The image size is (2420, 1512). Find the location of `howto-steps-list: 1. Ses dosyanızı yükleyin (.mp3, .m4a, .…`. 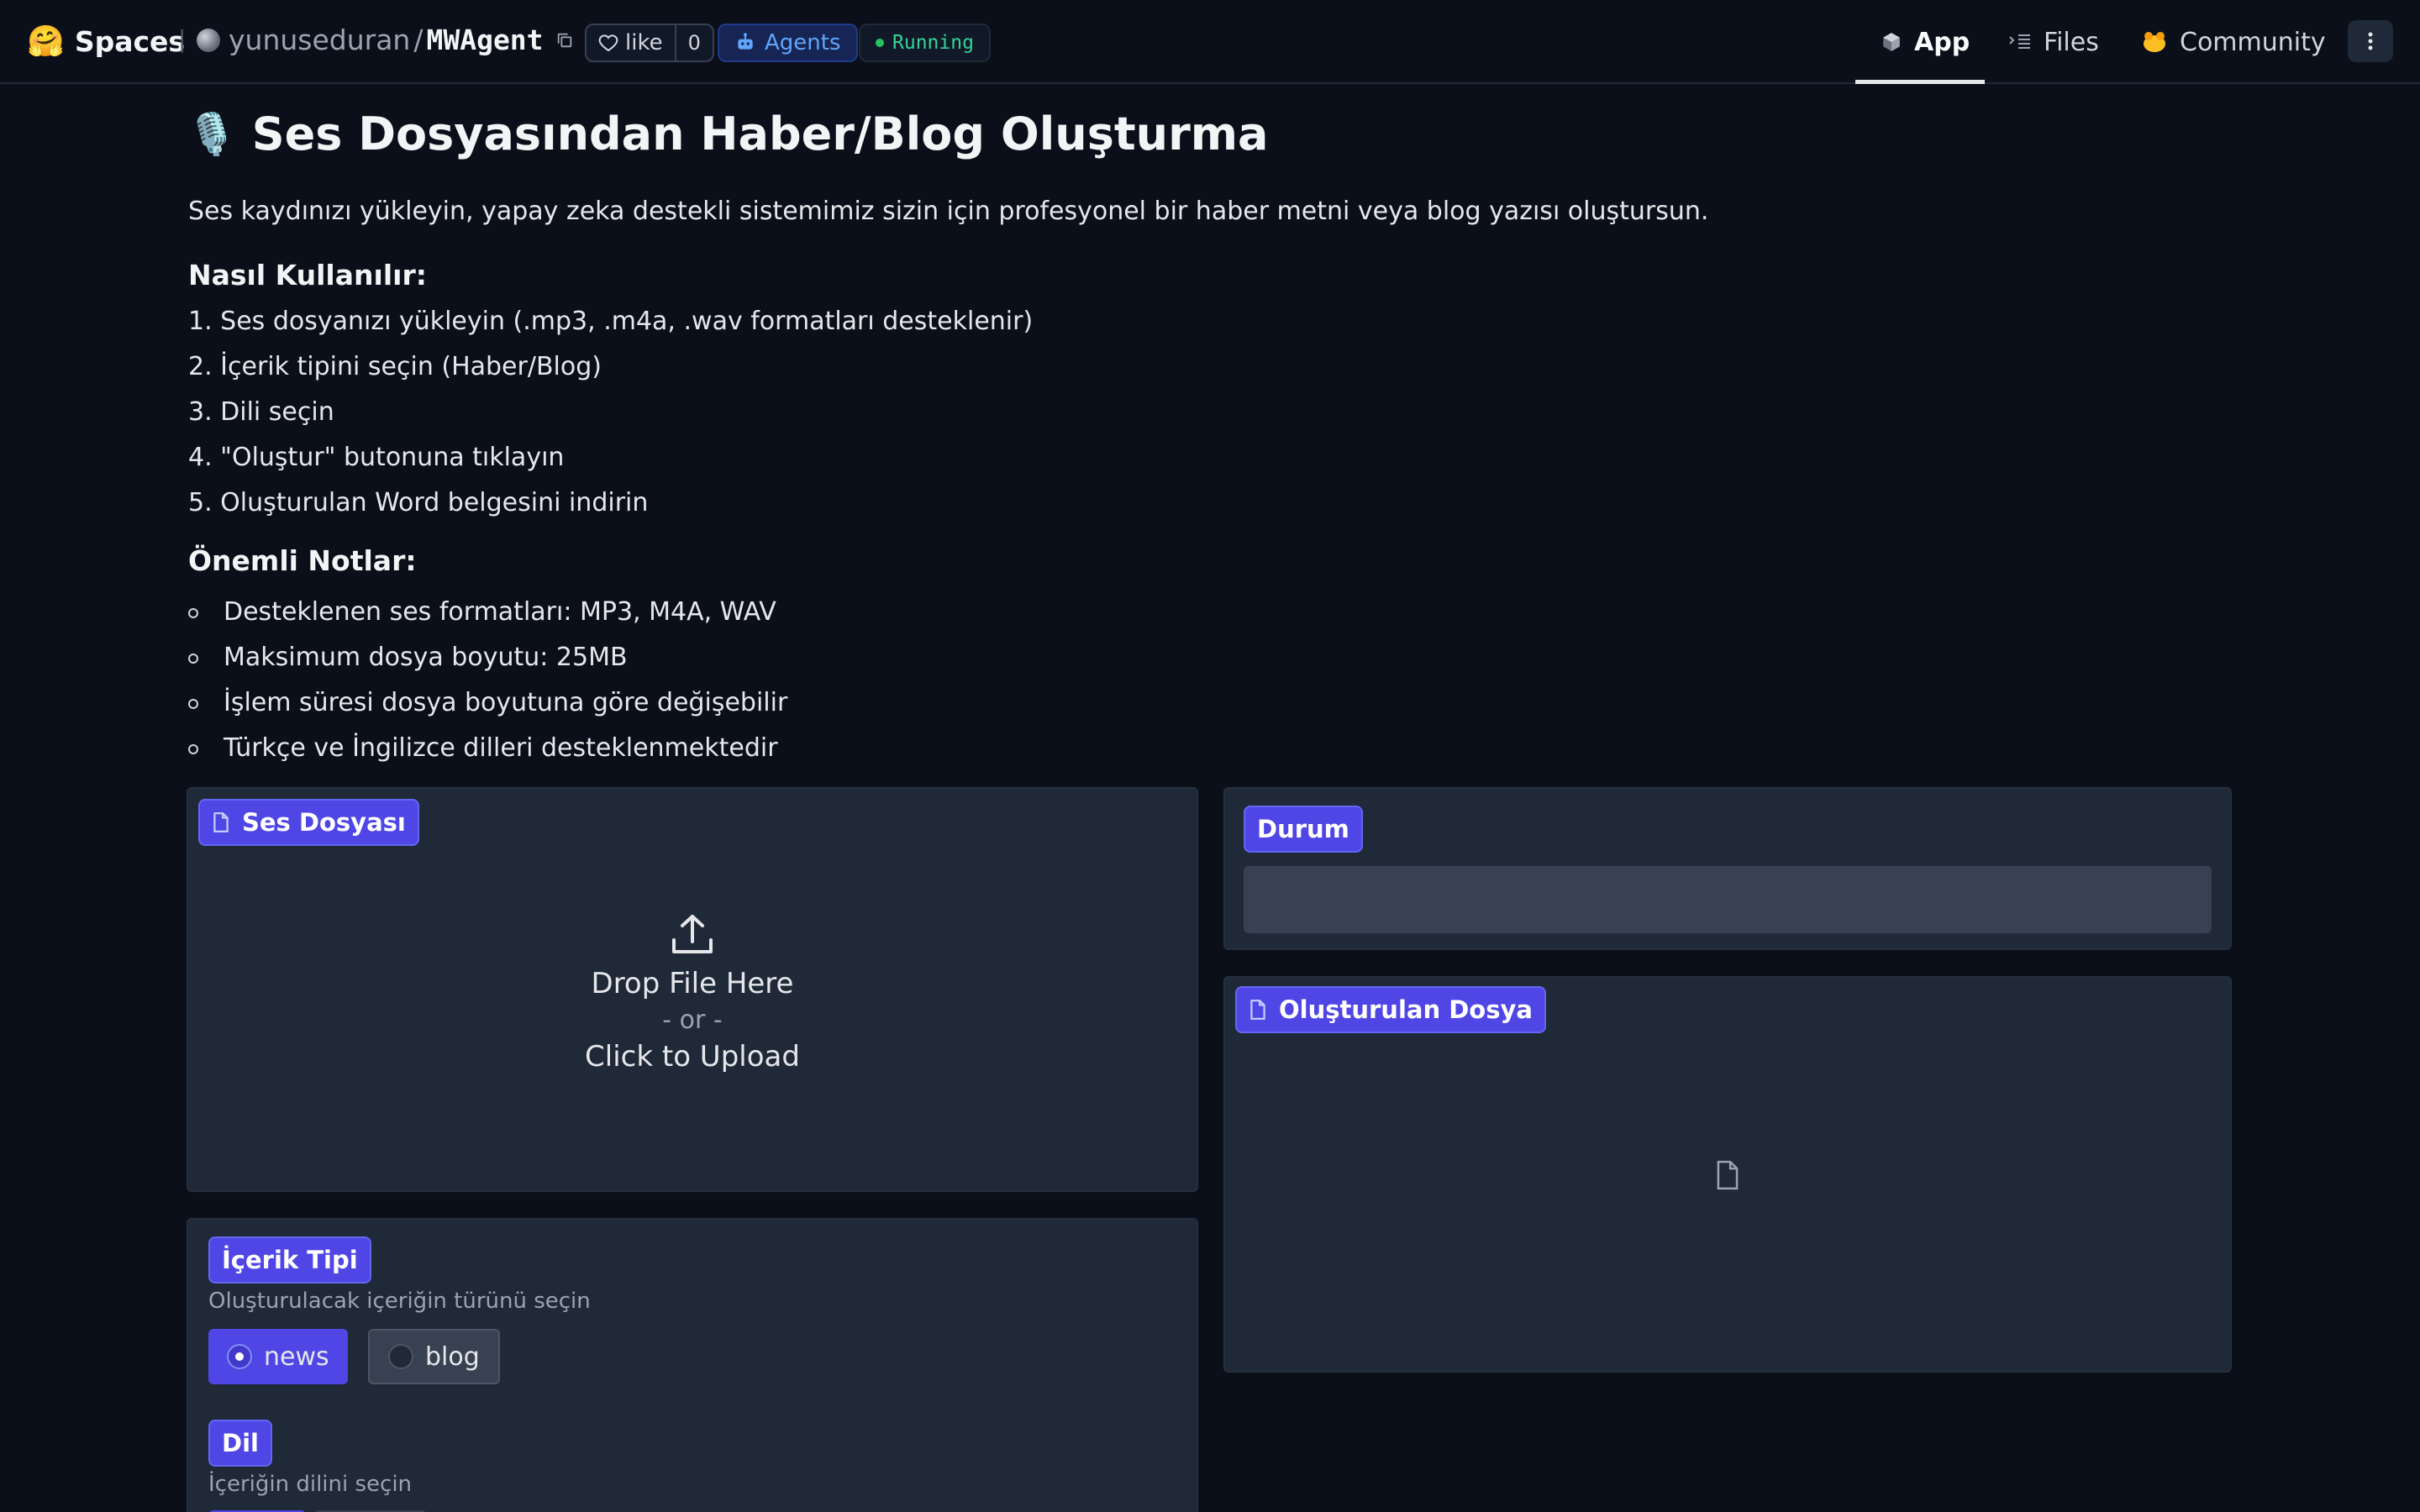

howto-steps-list: 1. Ses dosyanızı yükleyin (.mp3, .m4a, .… is located at coordinates (611, 417).